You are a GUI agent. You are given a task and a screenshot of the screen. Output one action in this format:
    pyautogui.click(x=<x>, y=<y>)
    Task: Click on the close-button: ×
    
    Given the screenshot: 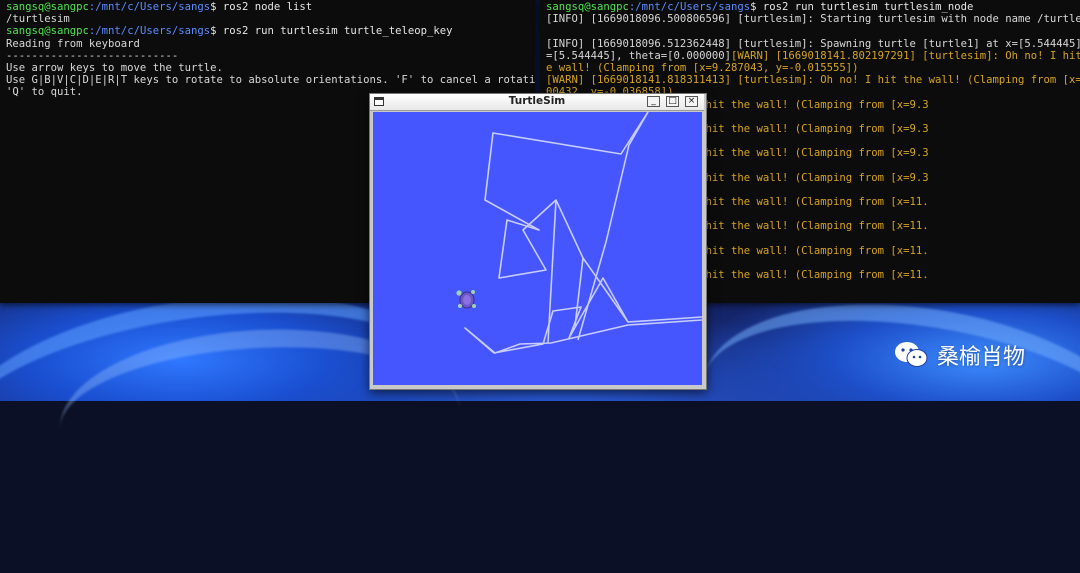 What is the action you would take?
    pyautogui.click(x=691, y=101)
    